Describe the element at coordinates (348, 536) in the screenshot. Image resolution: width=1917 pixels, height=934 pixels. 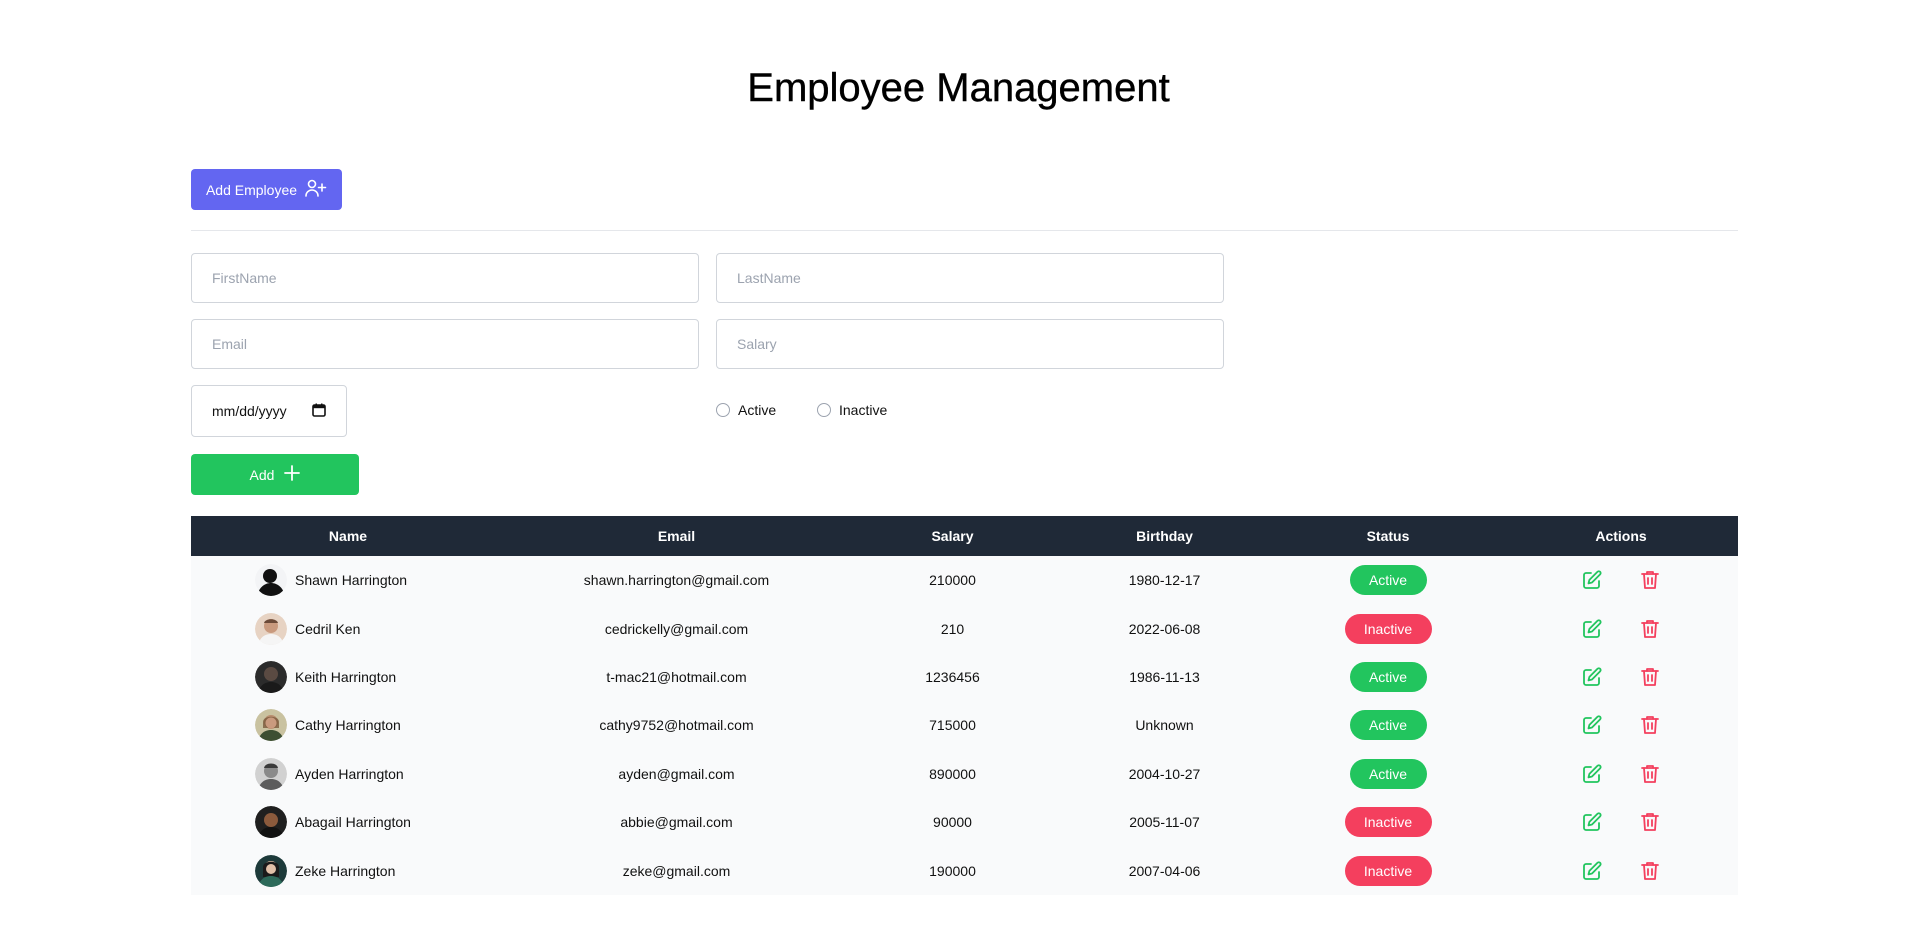
I see `column-header-name: Name` at that location.